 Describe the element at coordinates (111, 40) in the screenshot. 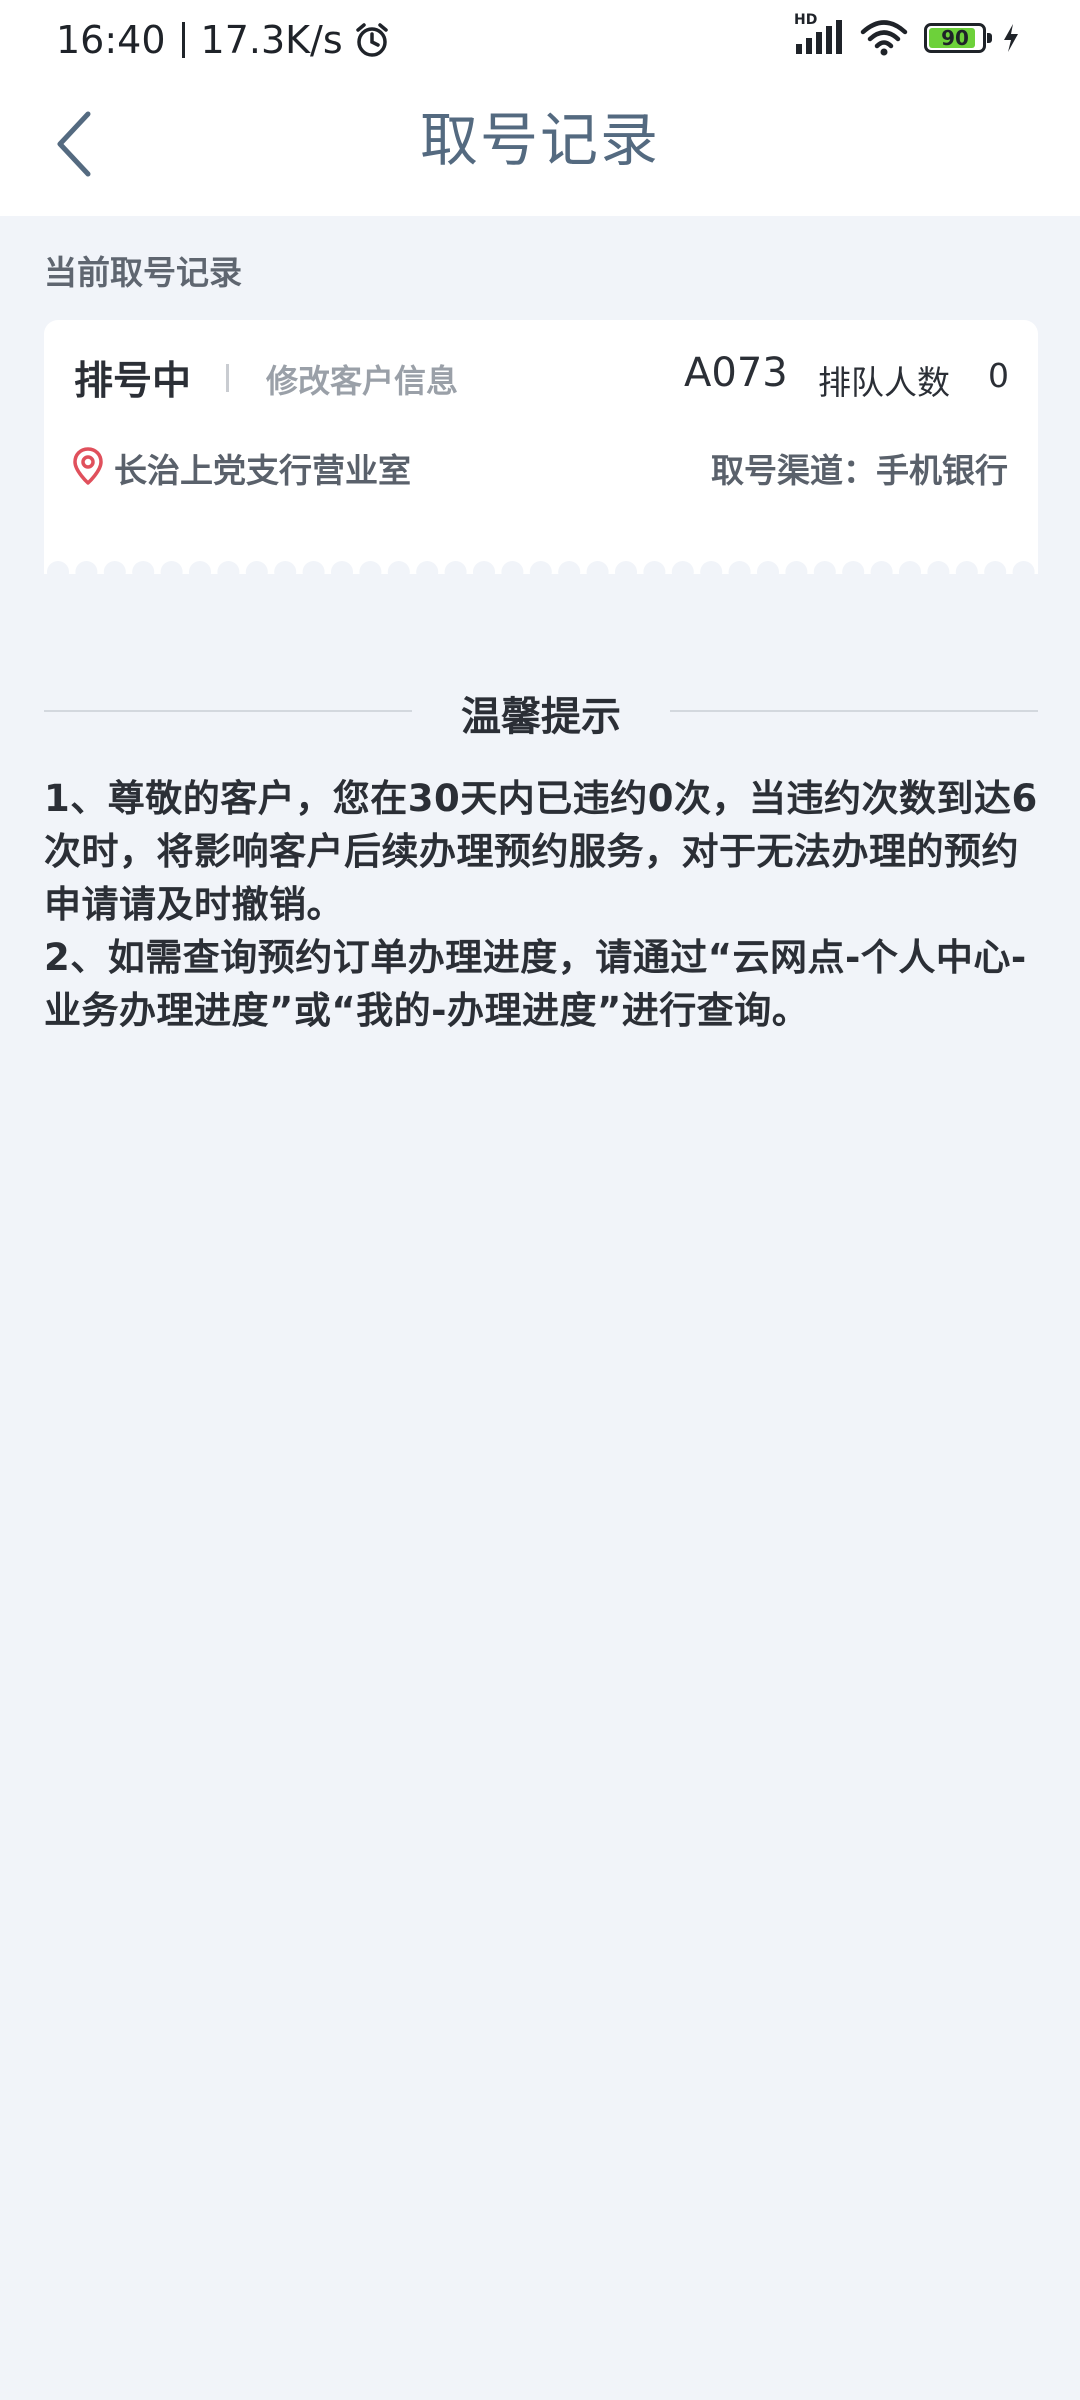

I see `status-time: 16:40` at that location.